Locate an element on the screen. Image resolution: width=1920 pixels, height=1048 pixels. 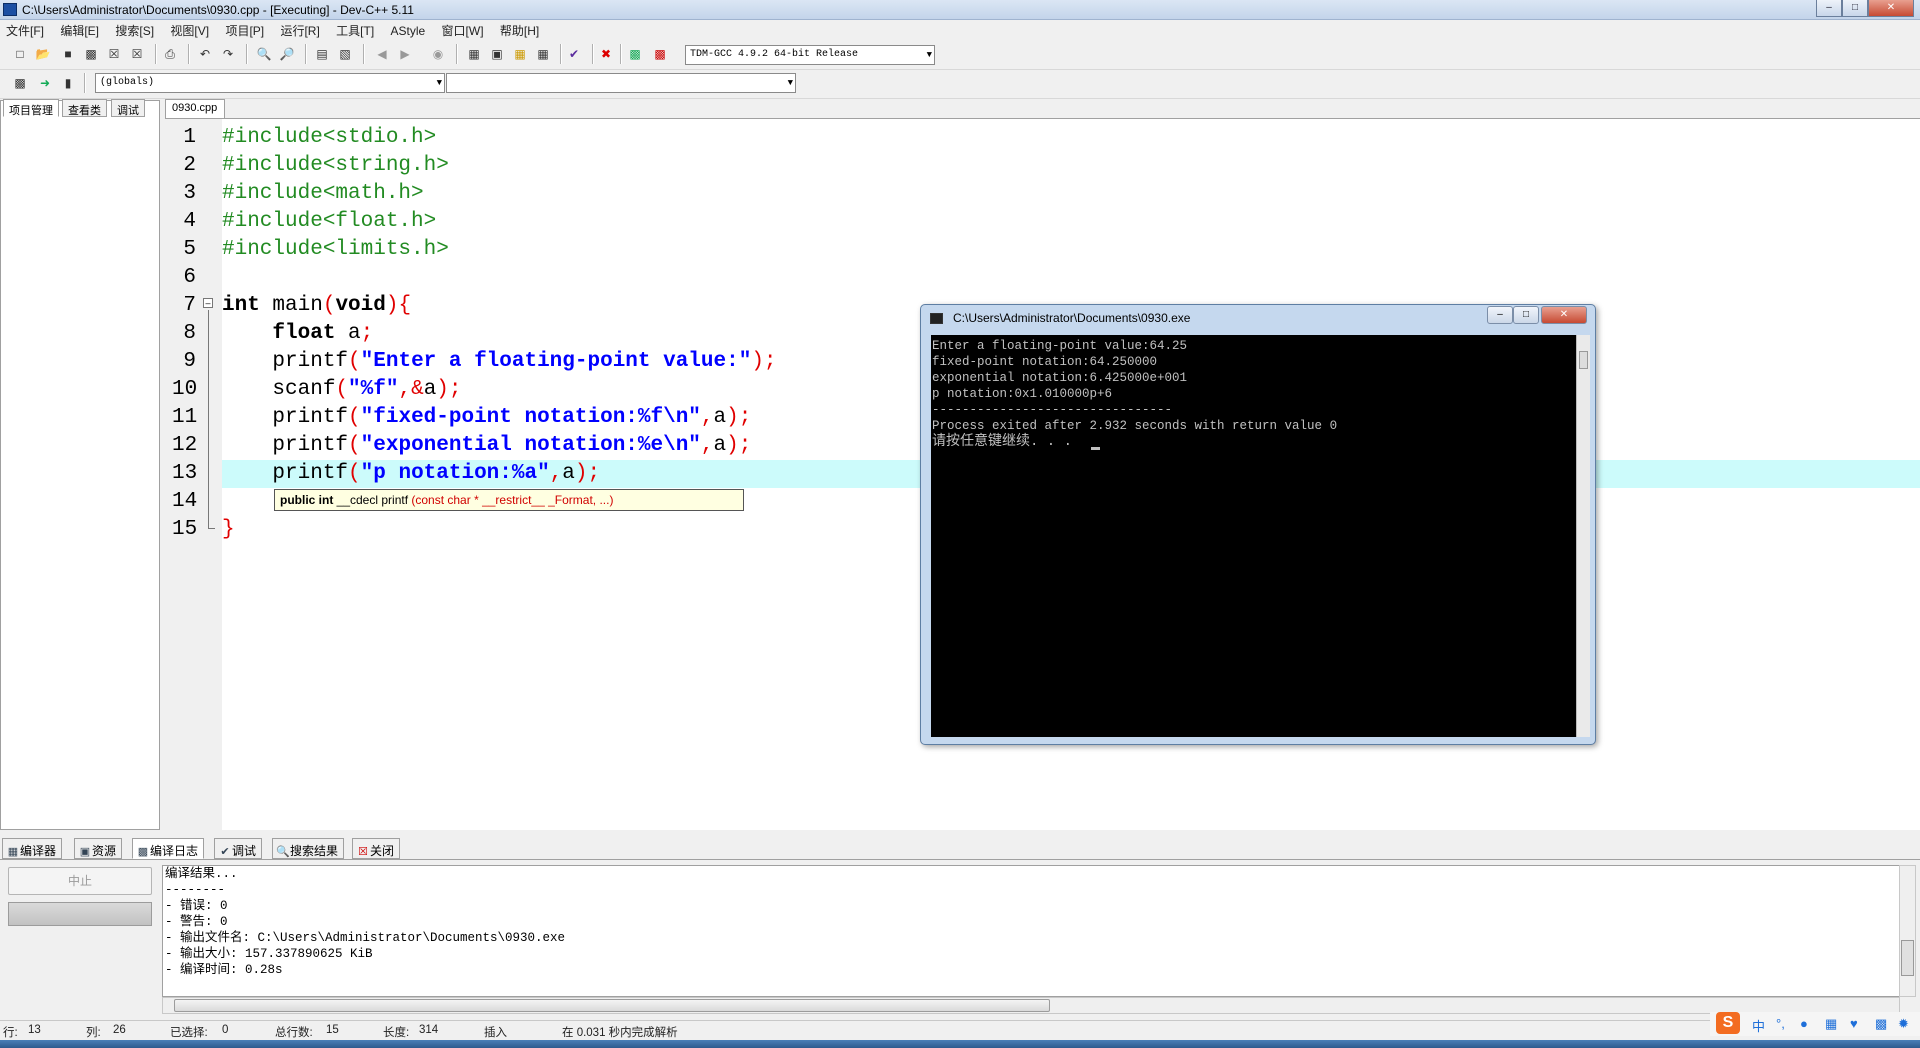
insert-icon: ▩ is located at coordinates (20, 83).